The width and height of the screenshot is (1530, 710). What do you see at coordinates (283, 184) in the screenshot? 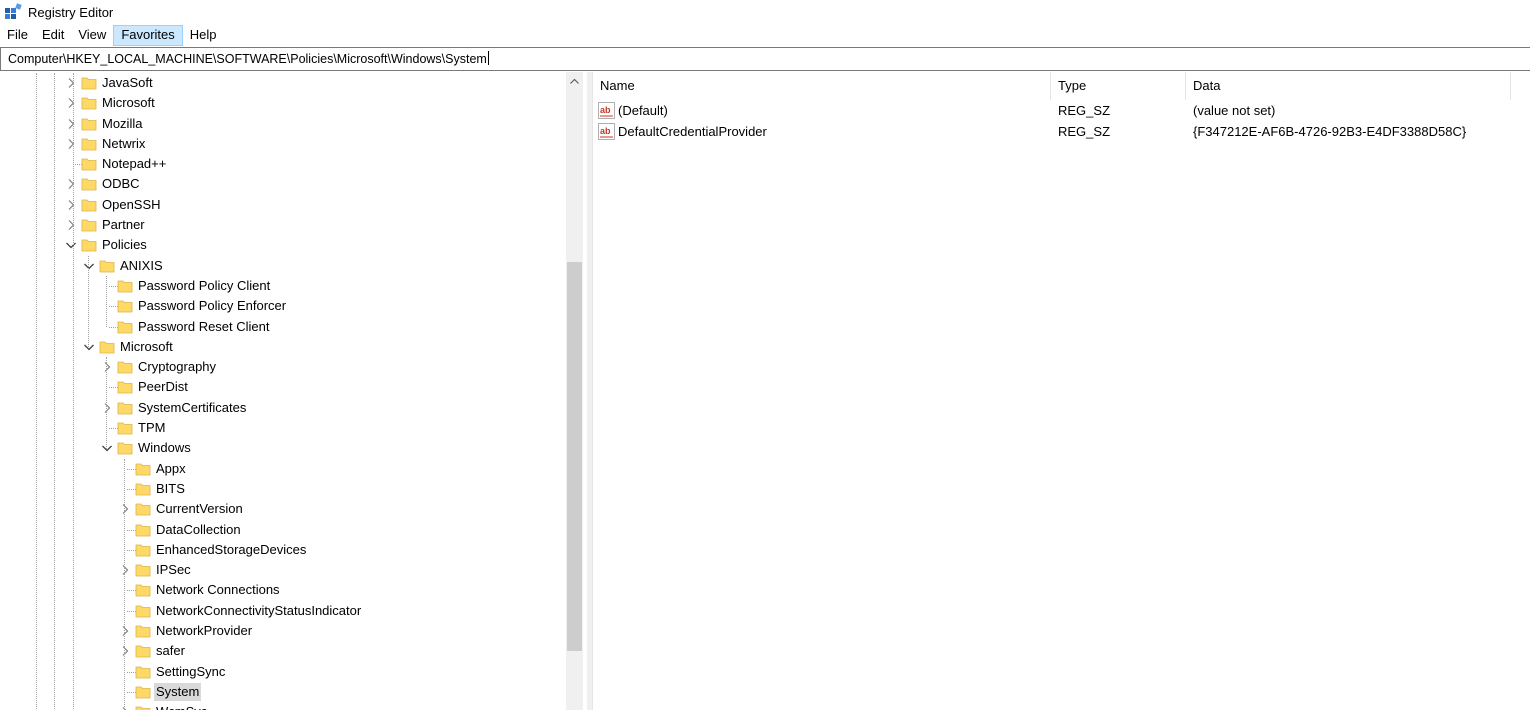
I see `tree-node: ODBC` at bounding box center [283, 184].